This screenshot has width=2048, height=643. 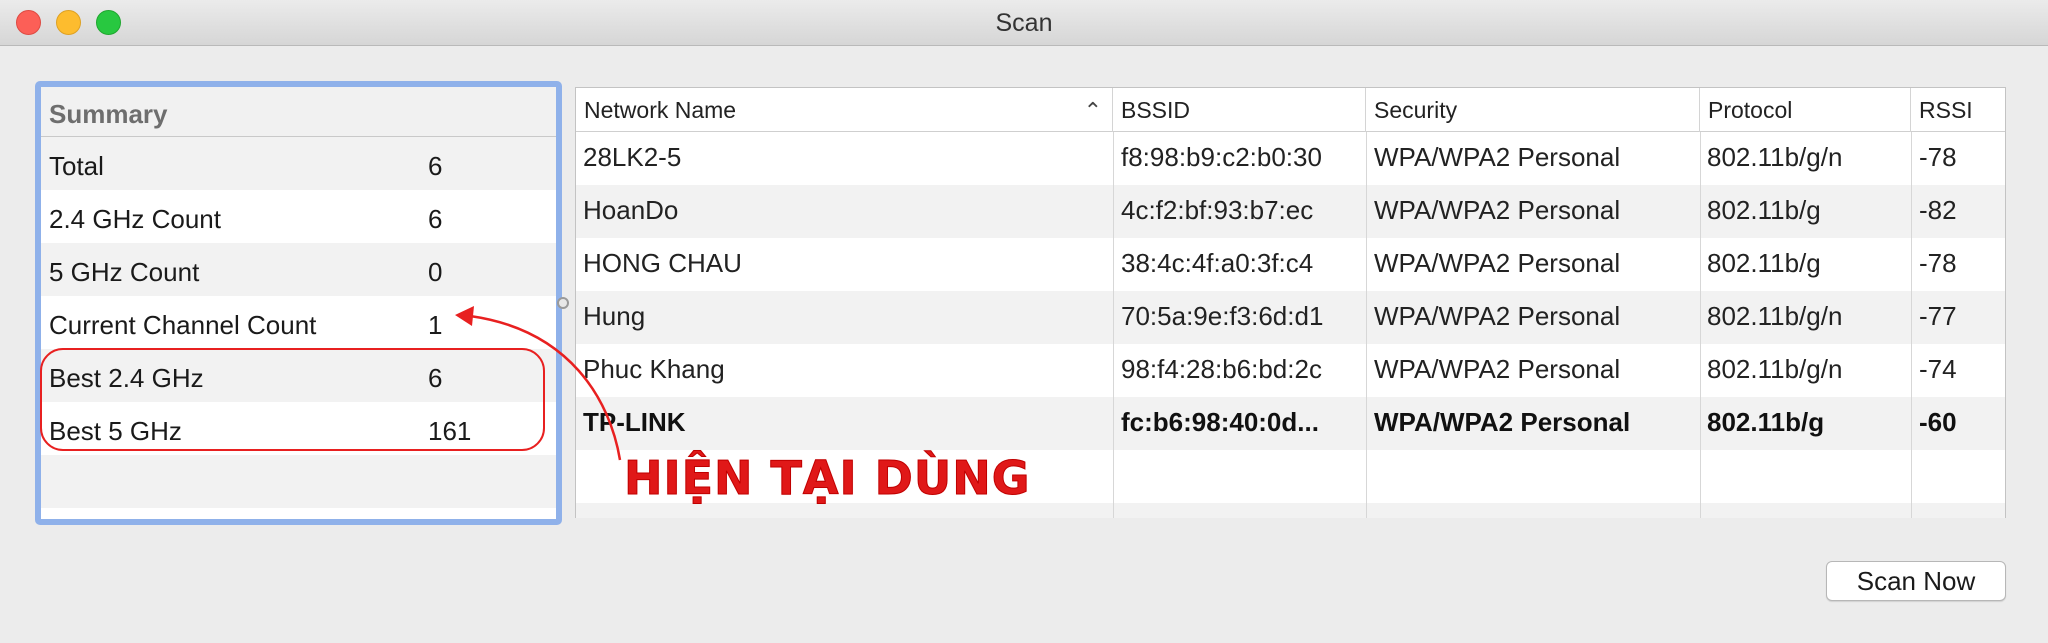 I want to click on cell-bssid: 4c:f2:bf:93:b7:ec, so click(x=1217, y=210).